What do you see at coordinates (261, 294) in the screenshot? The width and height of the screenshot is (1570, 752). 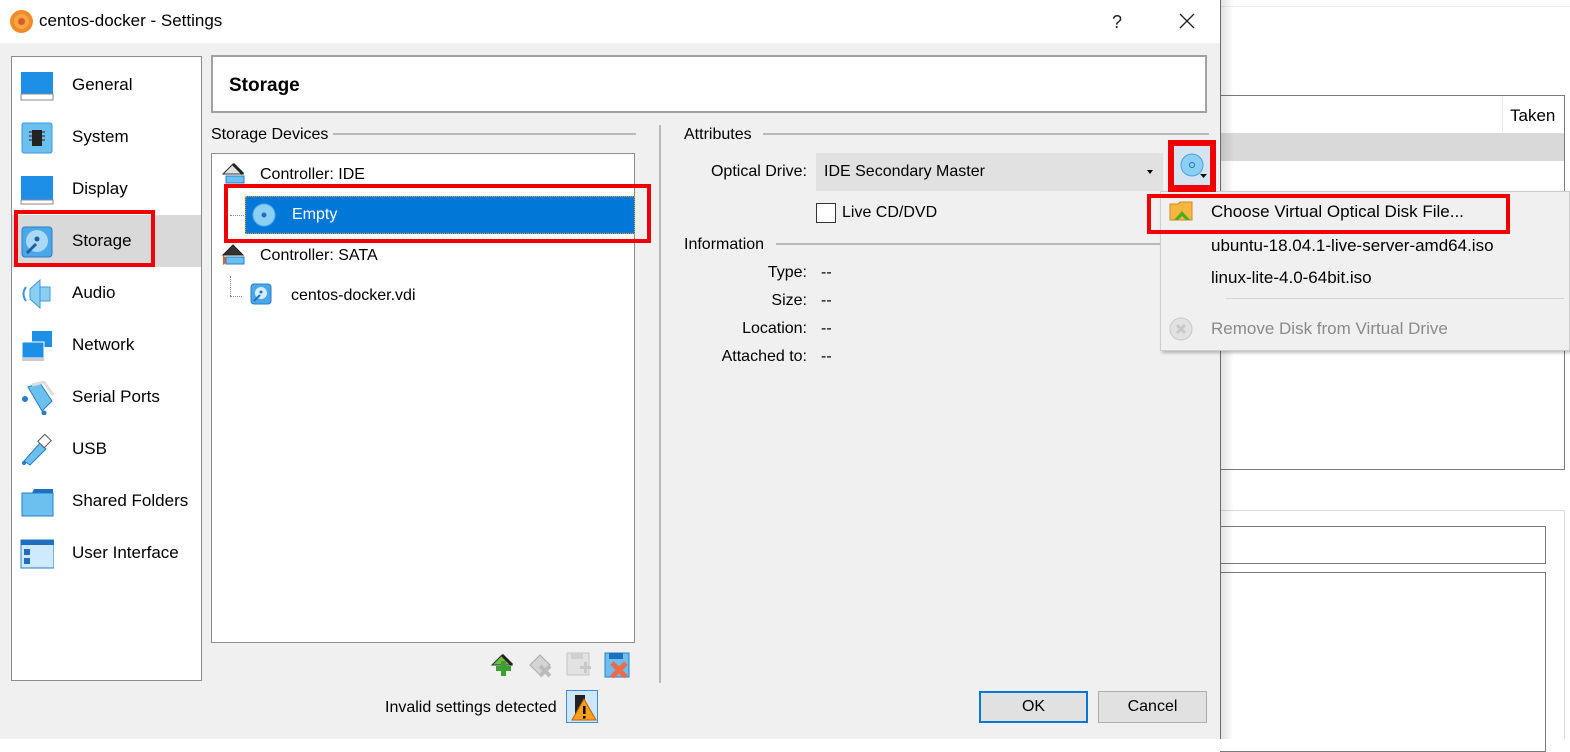 I see `hard-disk-icon` at bounding box center [261, 294].